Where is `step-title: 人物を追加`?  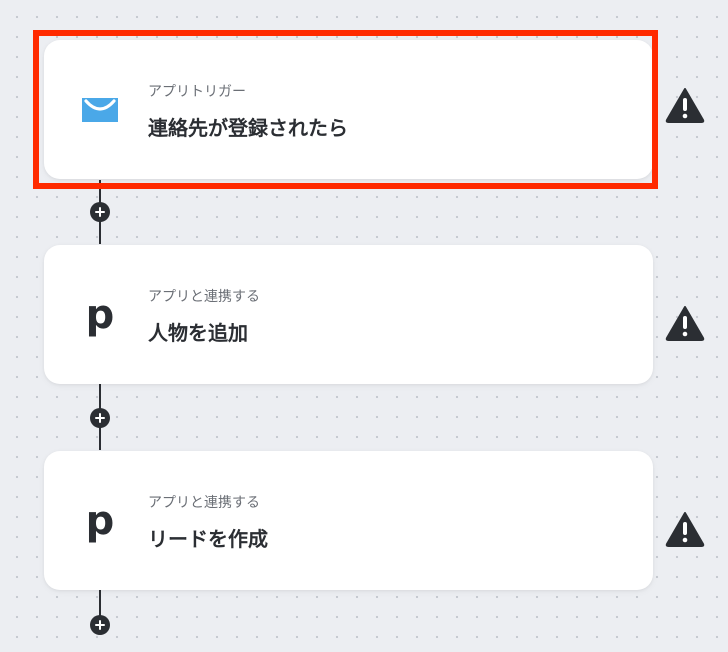
step-title: 人物を追加 is located at coordinates (198, 333).